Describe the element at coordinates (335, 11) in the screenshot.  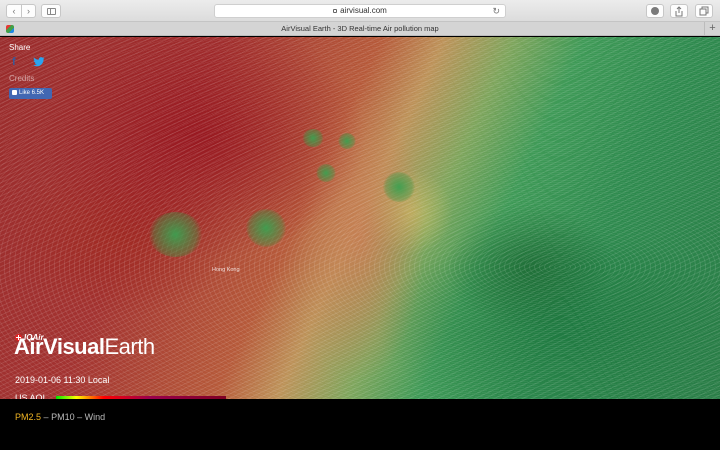
I see `lock-icon` at that location.